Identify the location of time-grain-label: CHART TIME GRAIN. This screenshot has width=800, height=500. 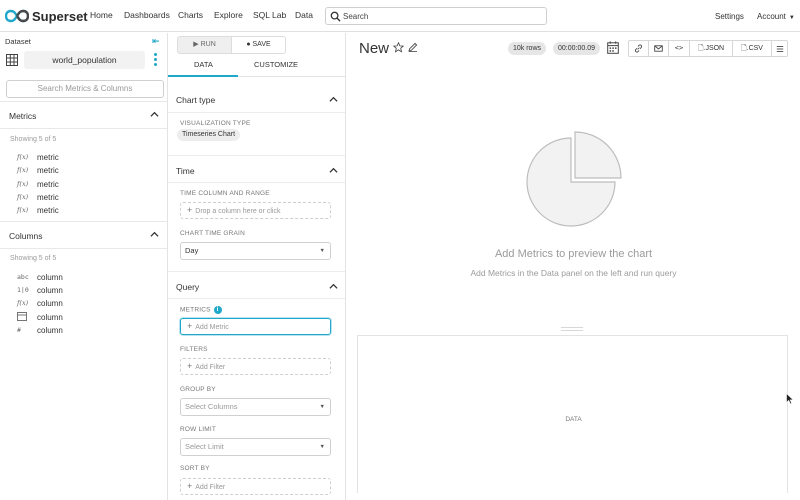
(212, 233).